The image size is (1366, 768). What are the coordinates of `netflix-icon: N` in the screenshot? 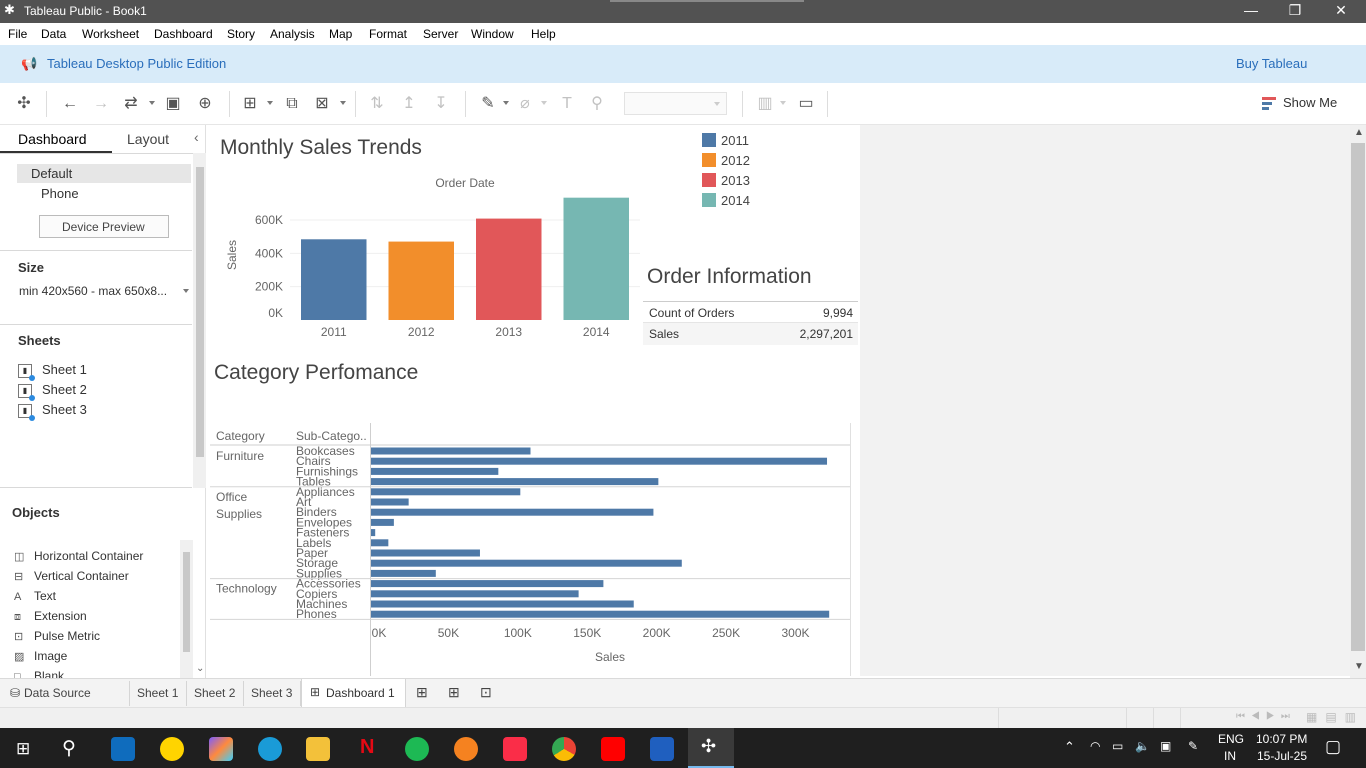 It's located at (367, 747).